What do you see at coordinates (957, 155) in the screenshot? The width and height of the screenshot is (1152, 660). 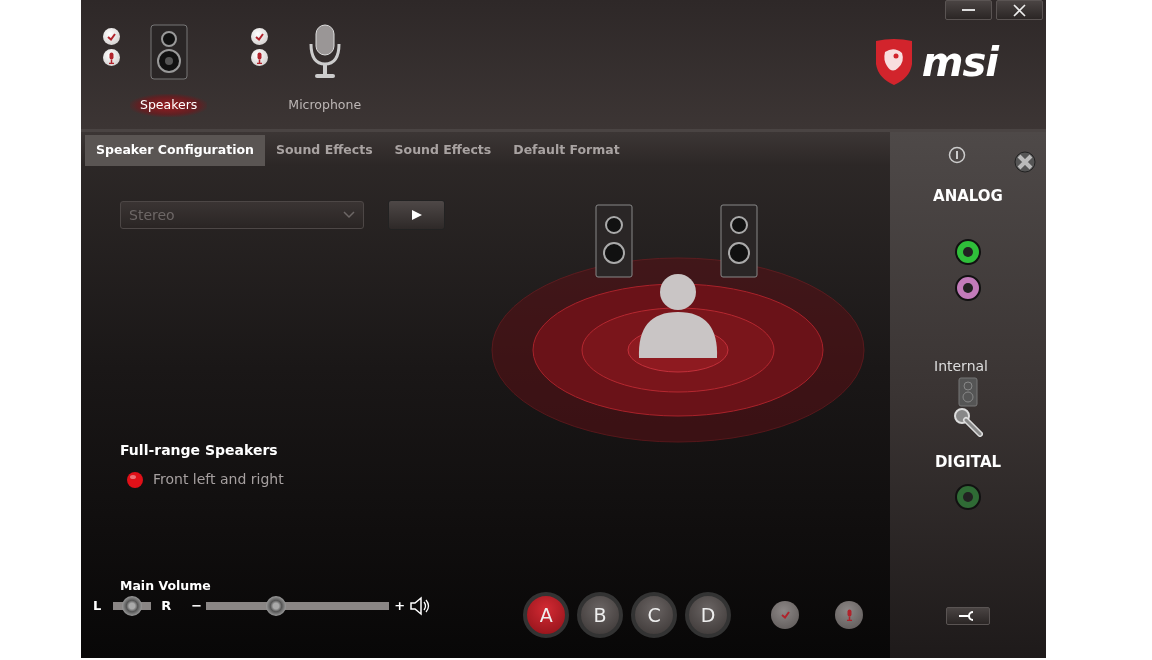 I see `info-icon` at bounding box center [957, 155].